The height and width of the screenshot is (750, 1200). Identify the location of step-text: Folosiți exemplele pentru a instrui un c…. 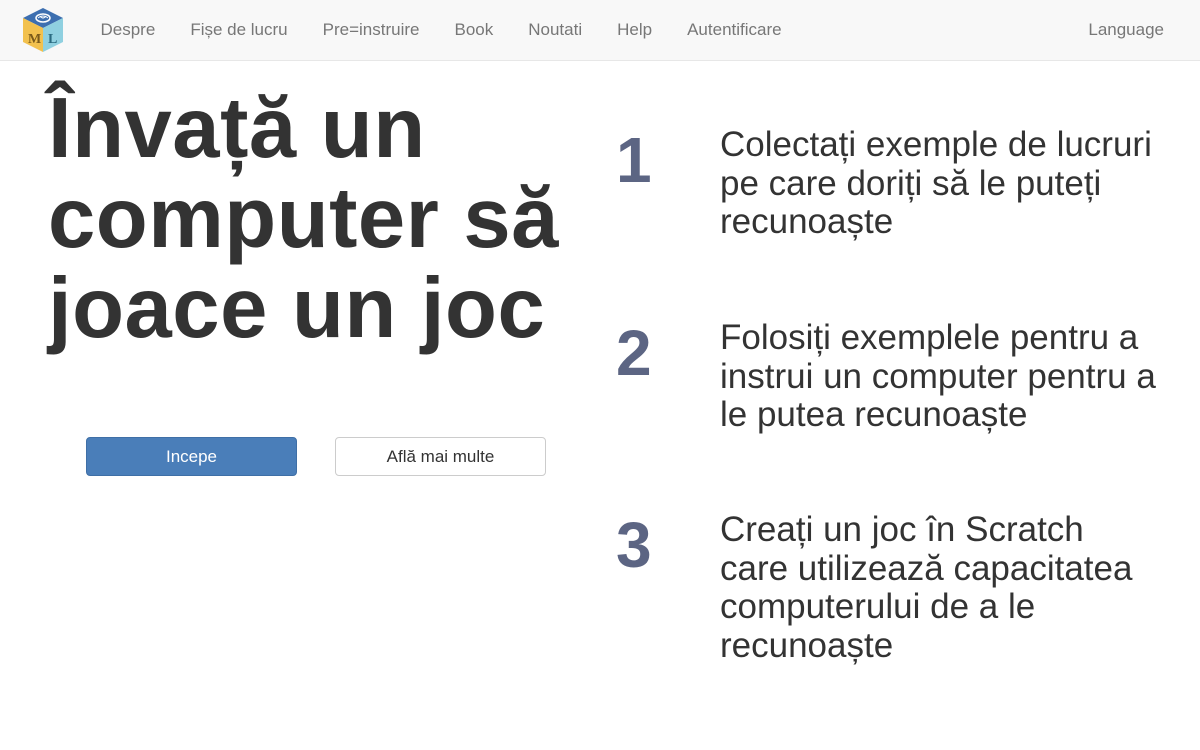
(938, 376).